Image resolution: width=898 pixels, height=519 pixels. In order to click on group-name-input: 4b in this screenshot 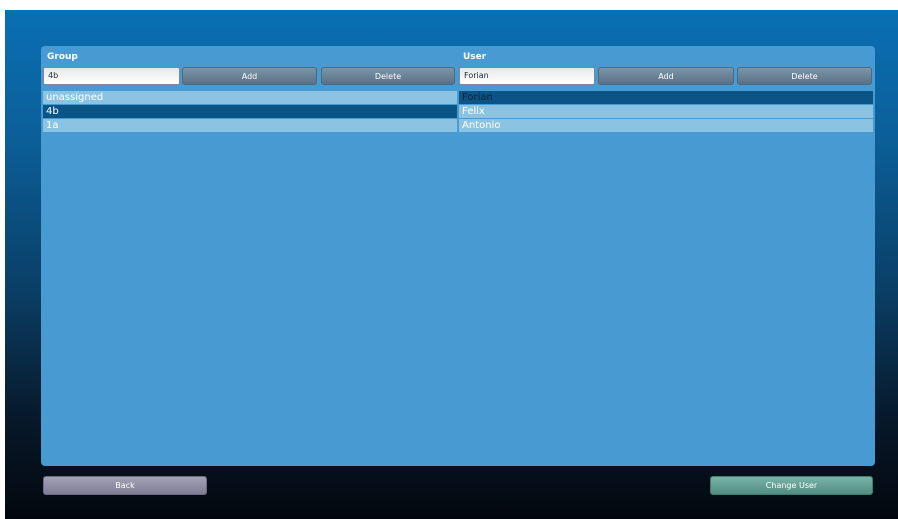, I will do `click(111, 76)`.